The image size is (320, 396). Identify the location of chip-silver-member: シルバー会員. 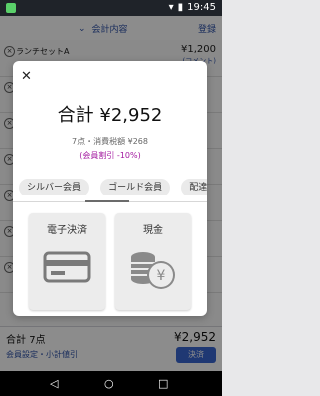
(54, 187).